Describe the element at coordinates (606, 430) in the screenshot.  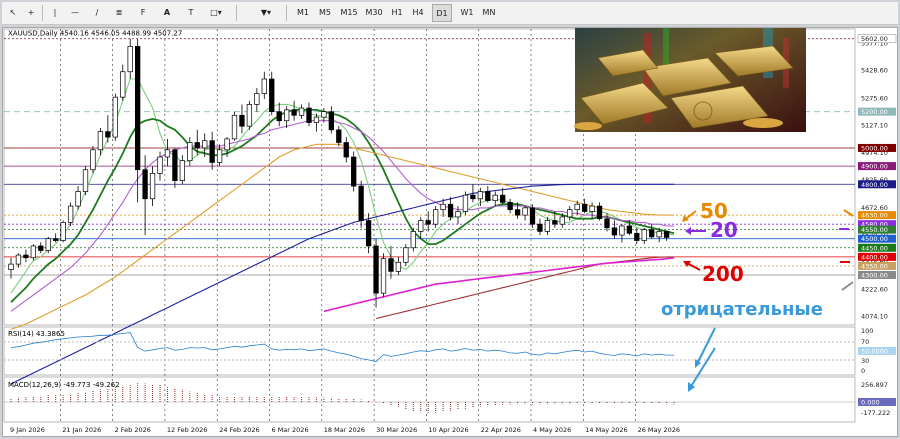
I see `time-label: 14 May 2026` at that location.